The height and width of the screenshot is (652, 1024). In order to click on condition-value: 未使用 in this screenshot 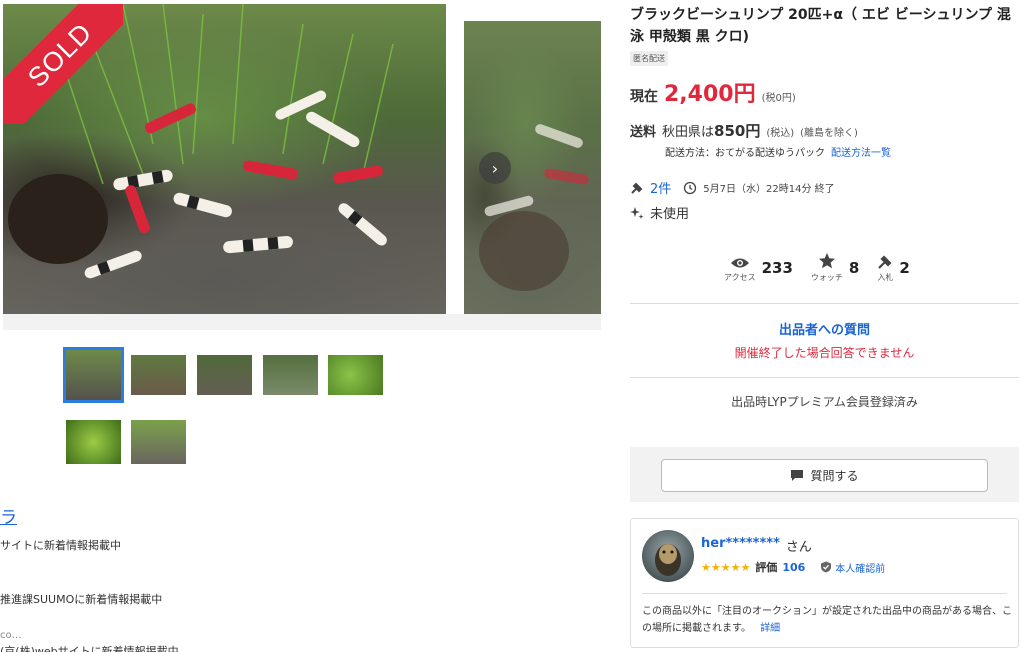, I will do `click(670, 214)`.